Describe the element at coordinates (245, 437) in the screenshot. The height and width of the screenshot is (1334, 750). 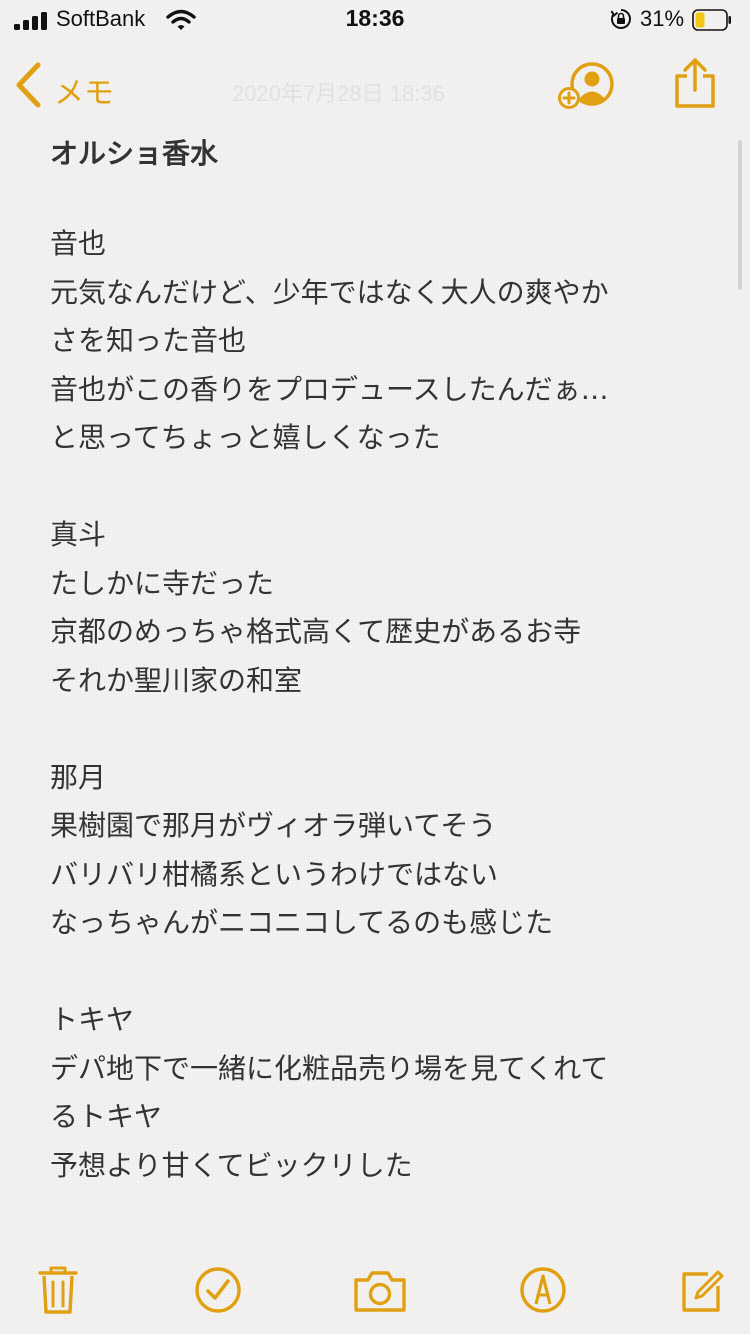
I see `note-line: と思ってちょっと嬉しくなった` at that location.